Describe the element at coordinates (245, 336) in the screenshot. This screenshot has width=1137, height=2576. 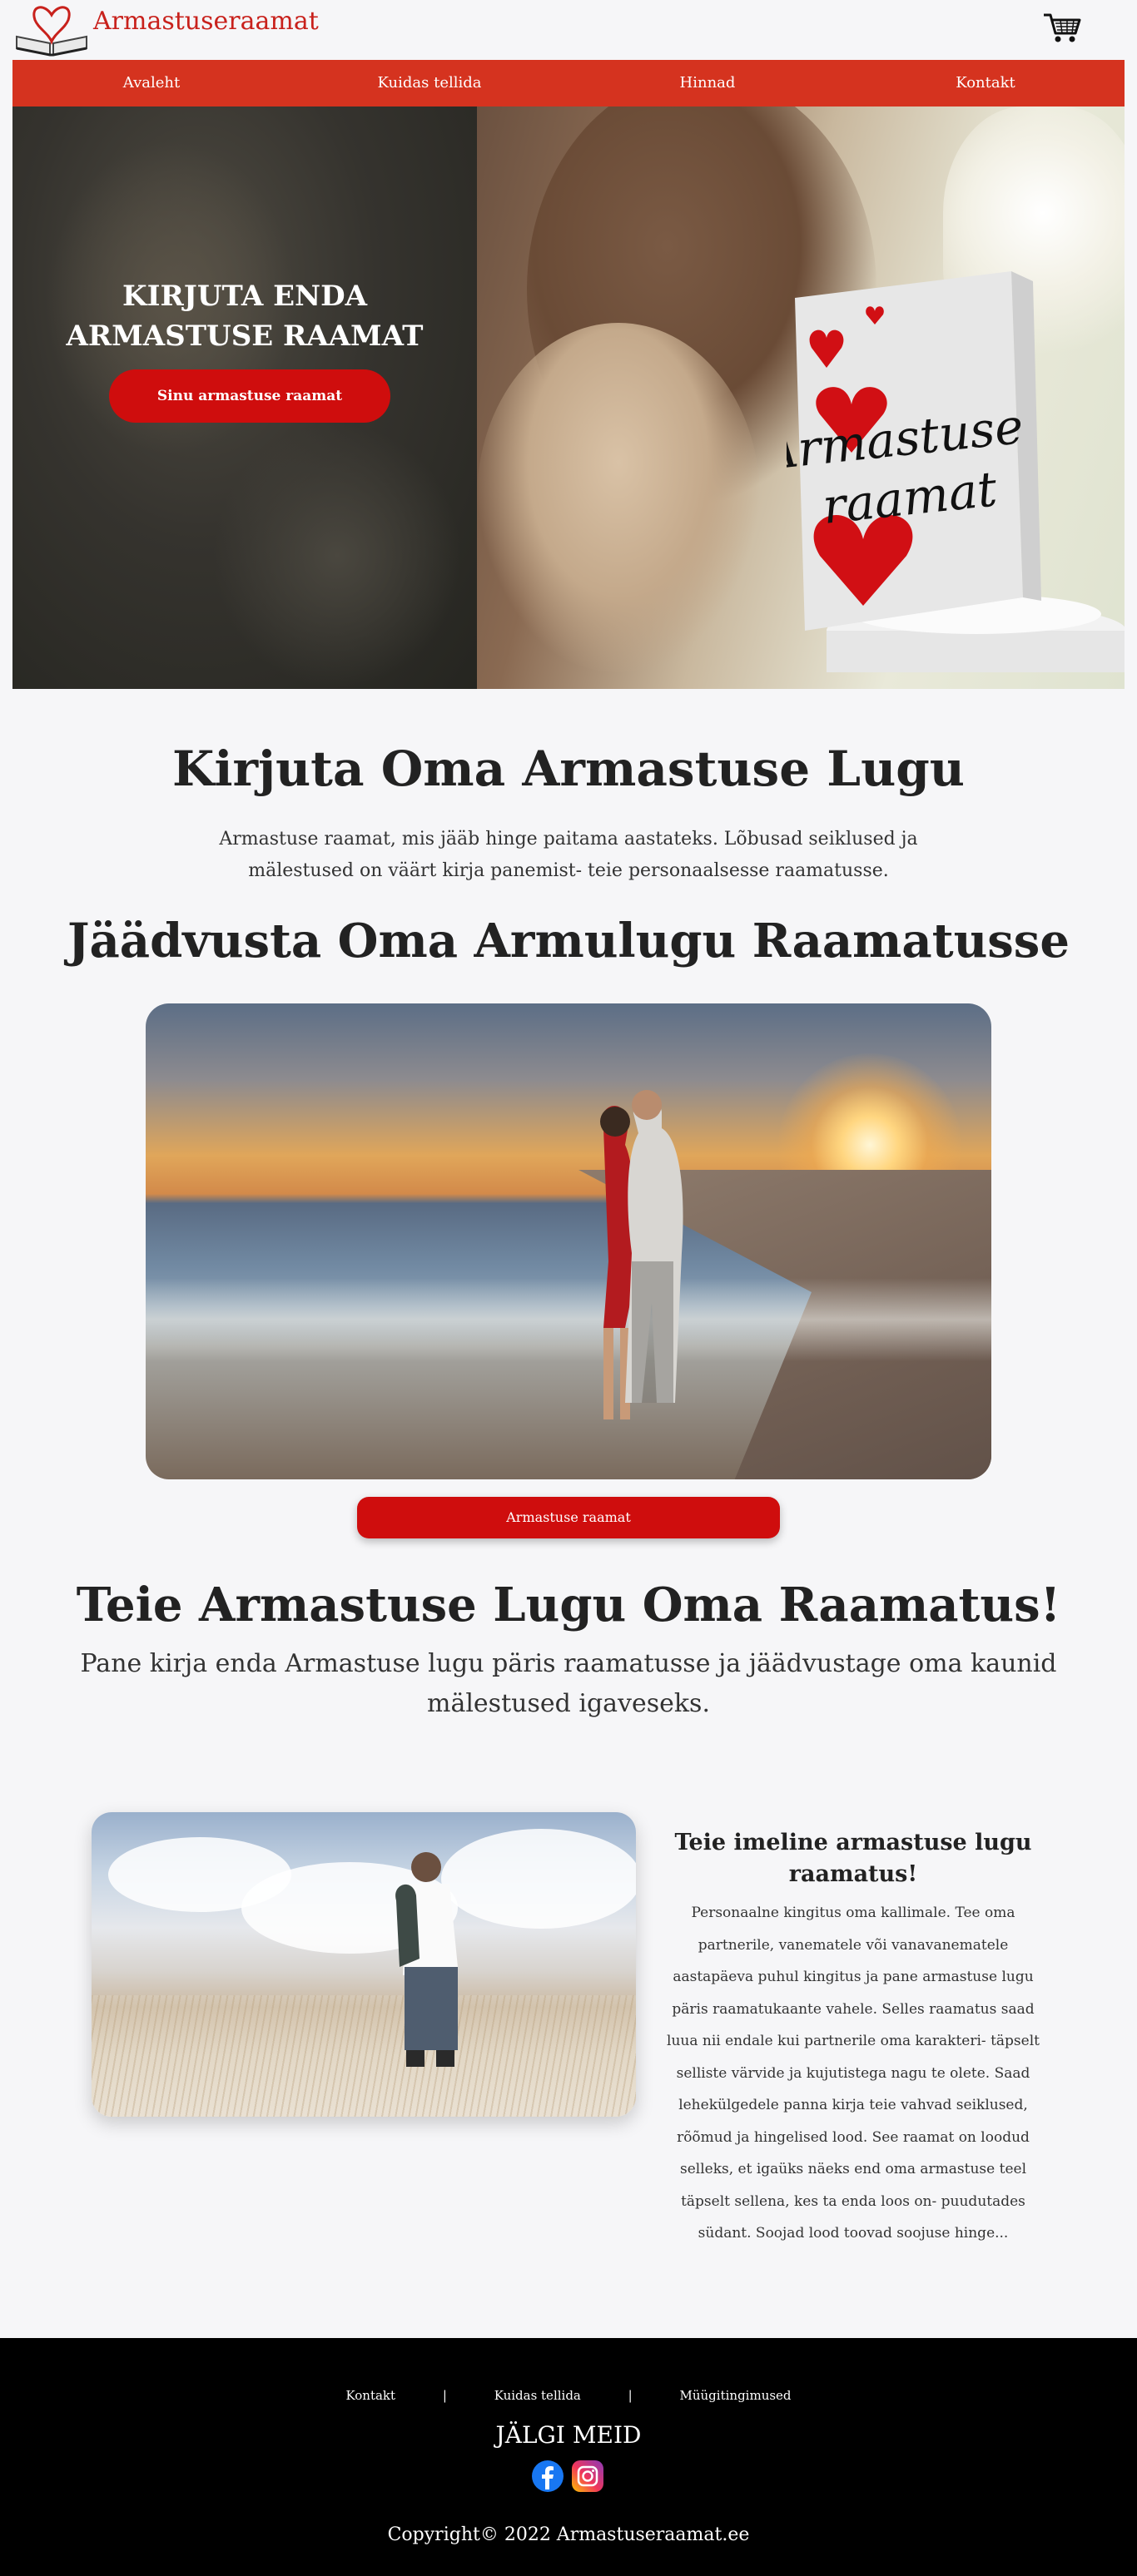
I see `hero-title-line2: ARMASTUSE RAAMAT` at that location.